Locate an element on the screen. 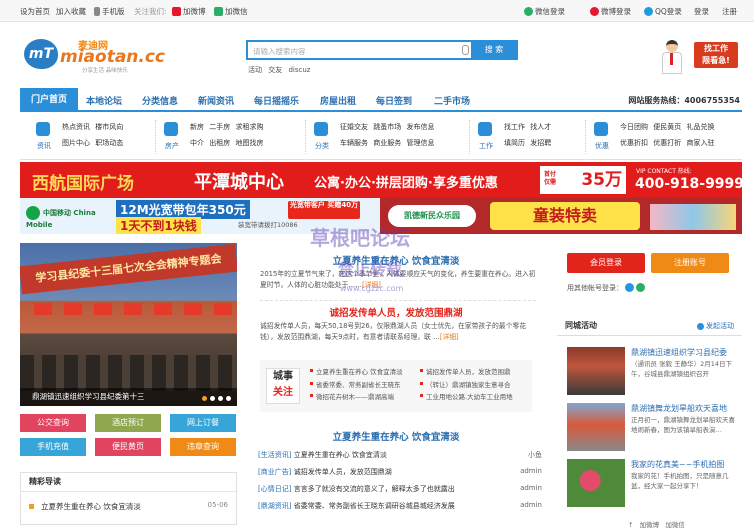  meeting-banner-text: 学习县纪委十三届七次全会精神专题会 is located at coordinates (128, 269).